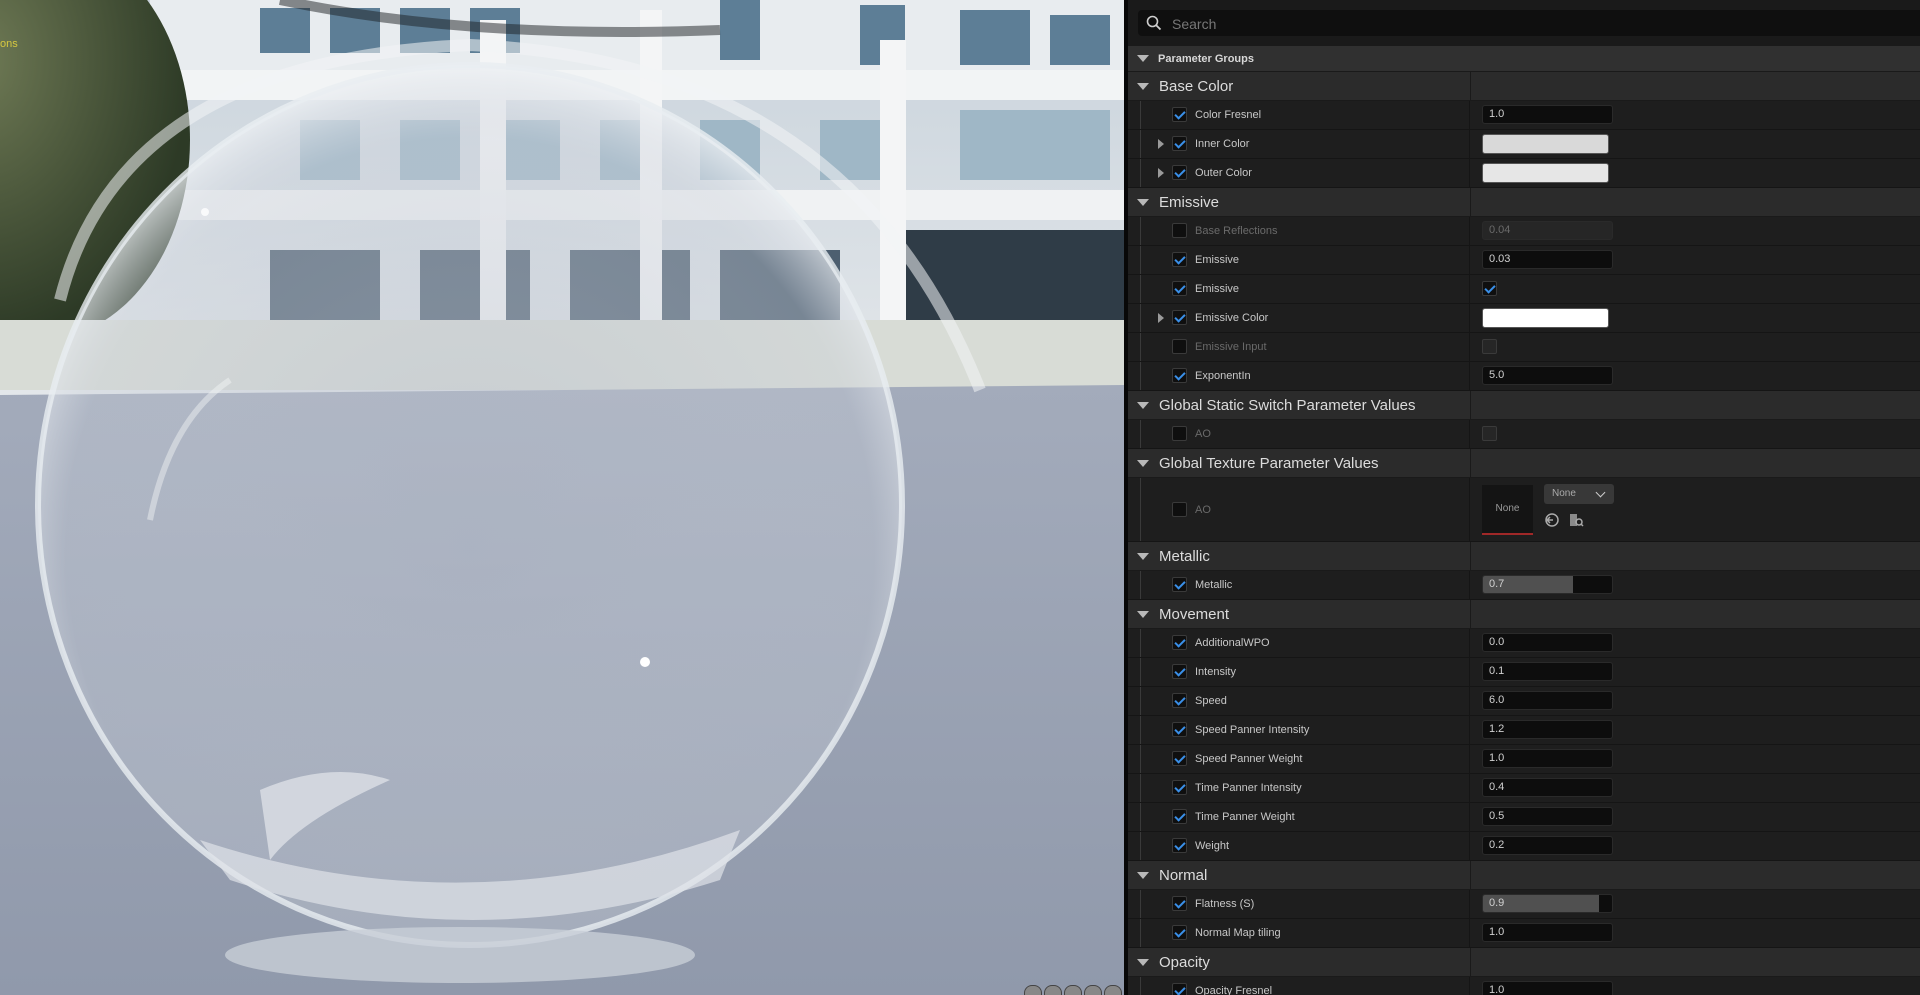  Describe the element at coordinates (1524, 347) in the screenshot. I see `param-row-emissive-input: Emissive Input` at that location.